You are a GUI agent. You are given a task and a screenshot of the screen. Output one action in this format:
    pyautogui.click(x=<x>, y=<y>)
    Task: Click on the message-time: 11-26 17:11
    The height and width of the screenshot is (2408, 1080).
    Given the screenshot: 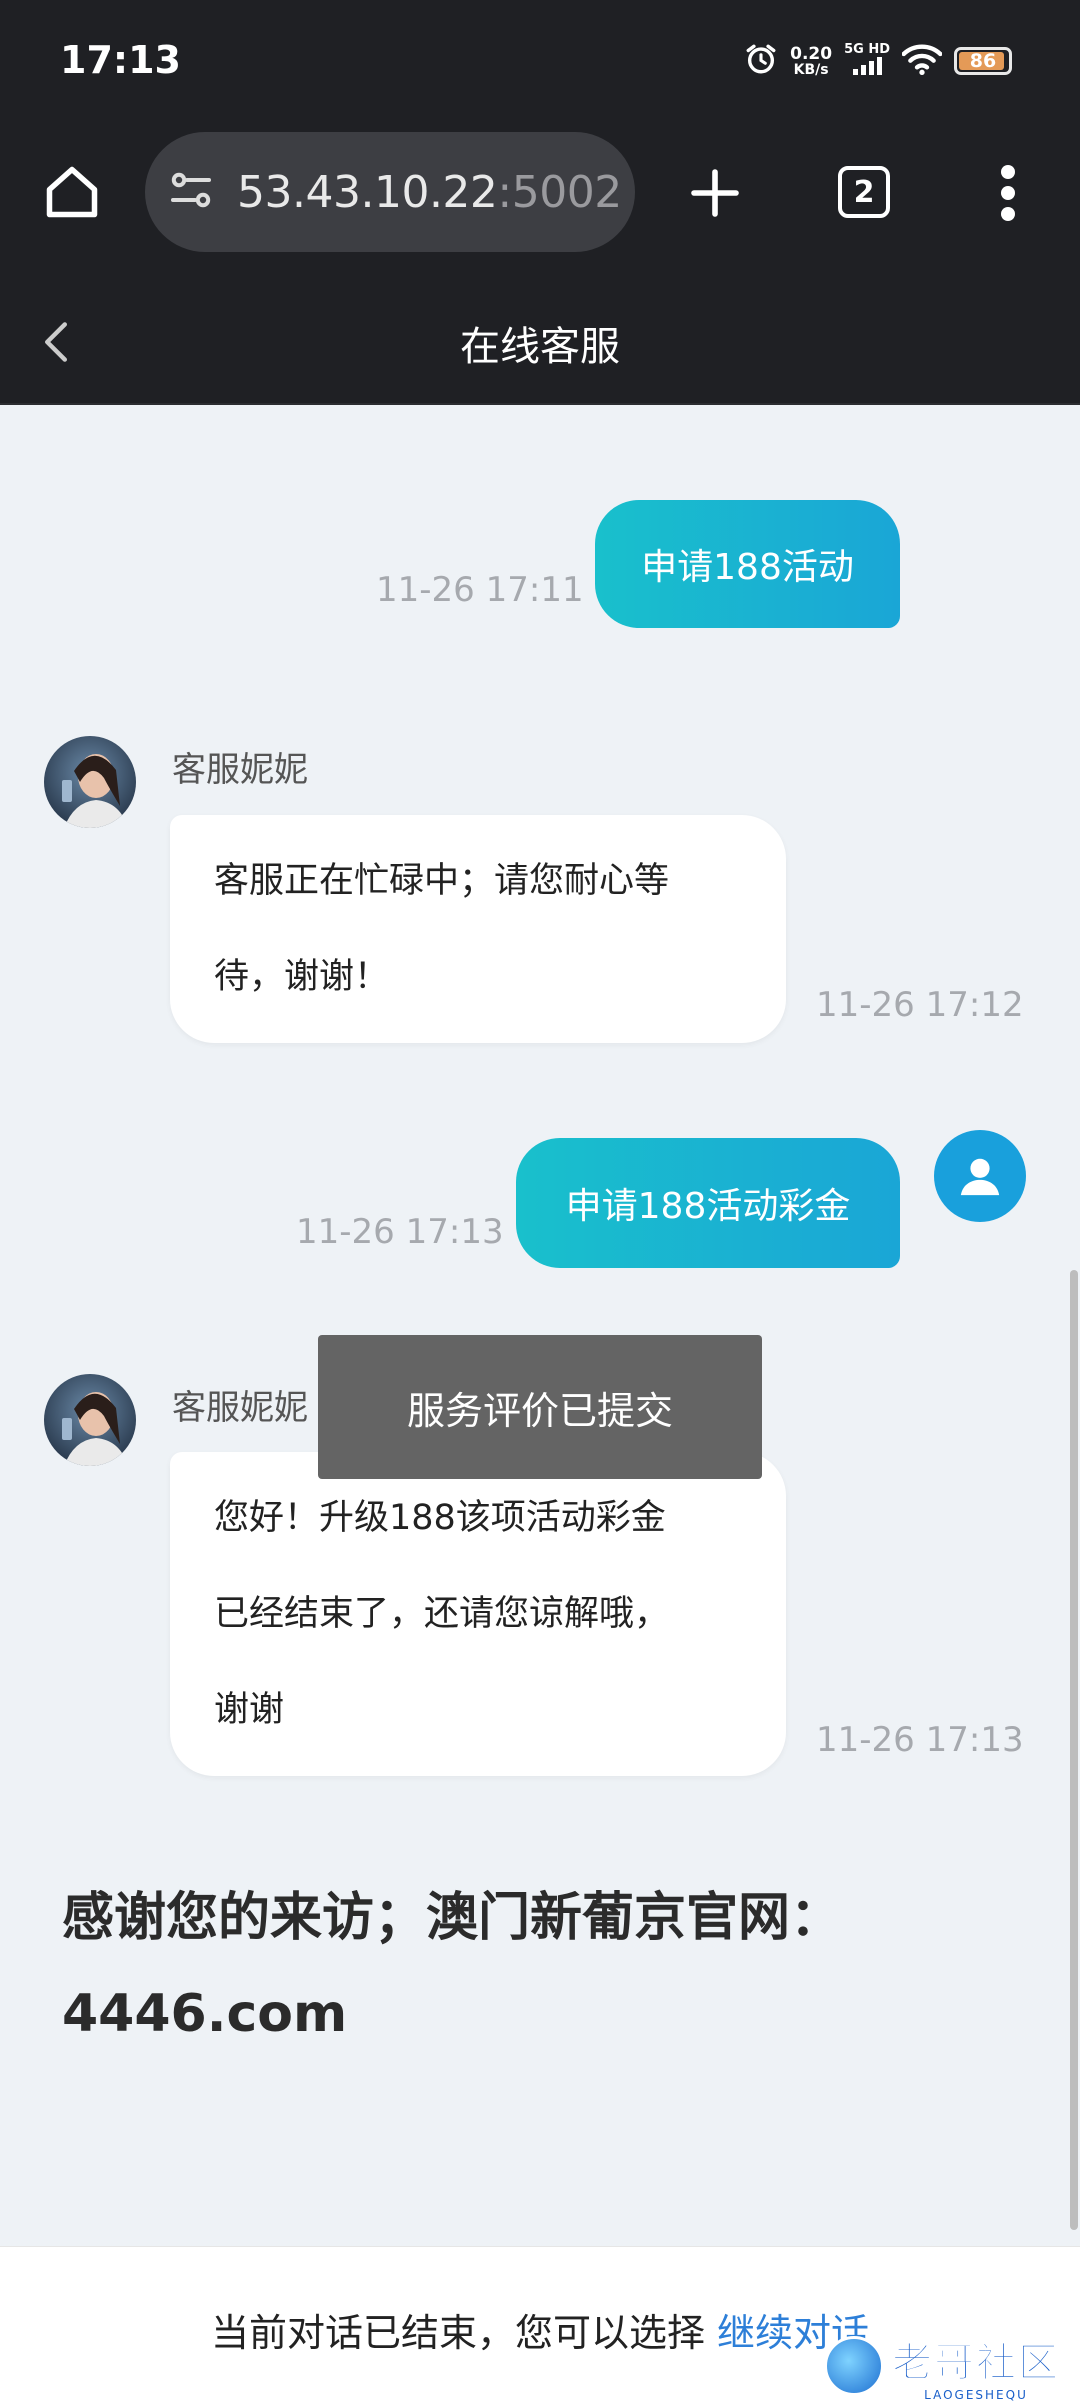 What is the action you would take?
    pyautogui.click(x=480, y=590)
    